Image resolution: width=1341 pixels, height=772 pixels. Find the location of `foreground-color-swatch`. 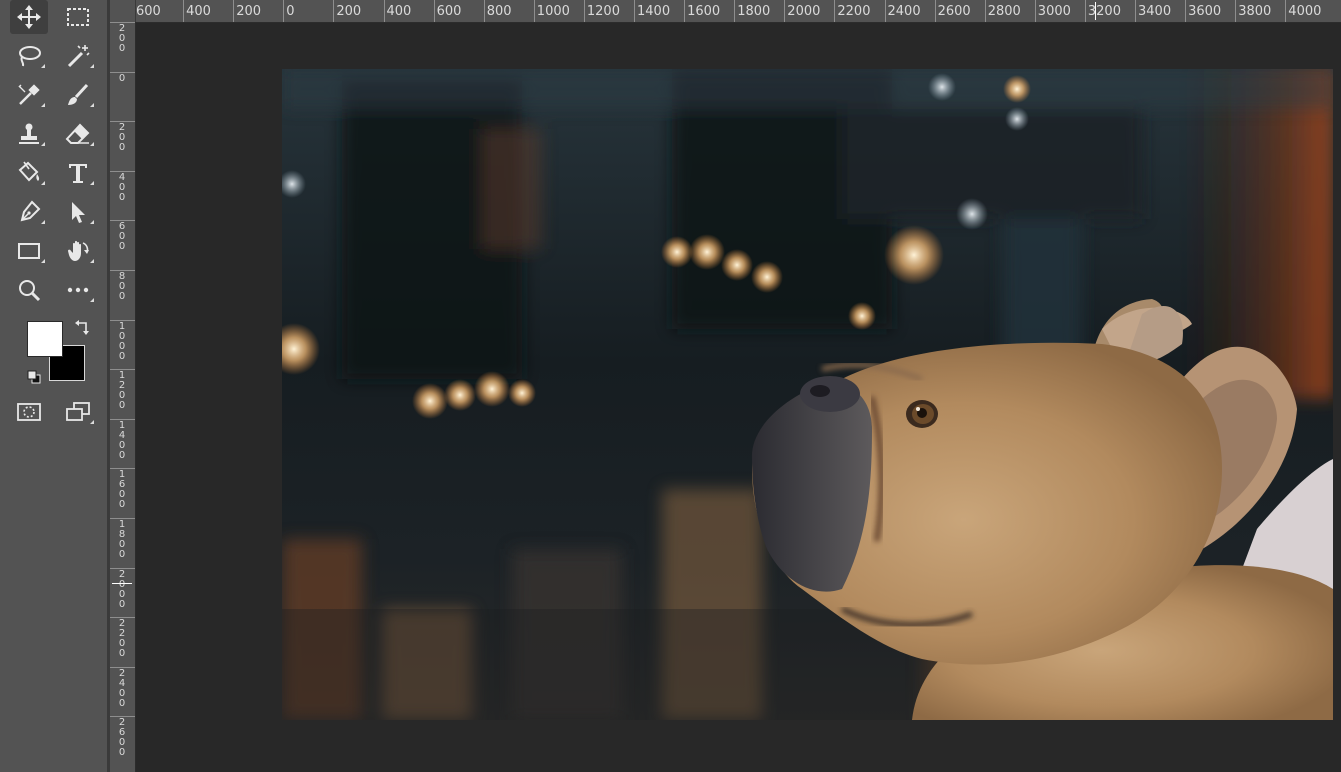

foreground-color-swatch is located at coordinates (45, 339).